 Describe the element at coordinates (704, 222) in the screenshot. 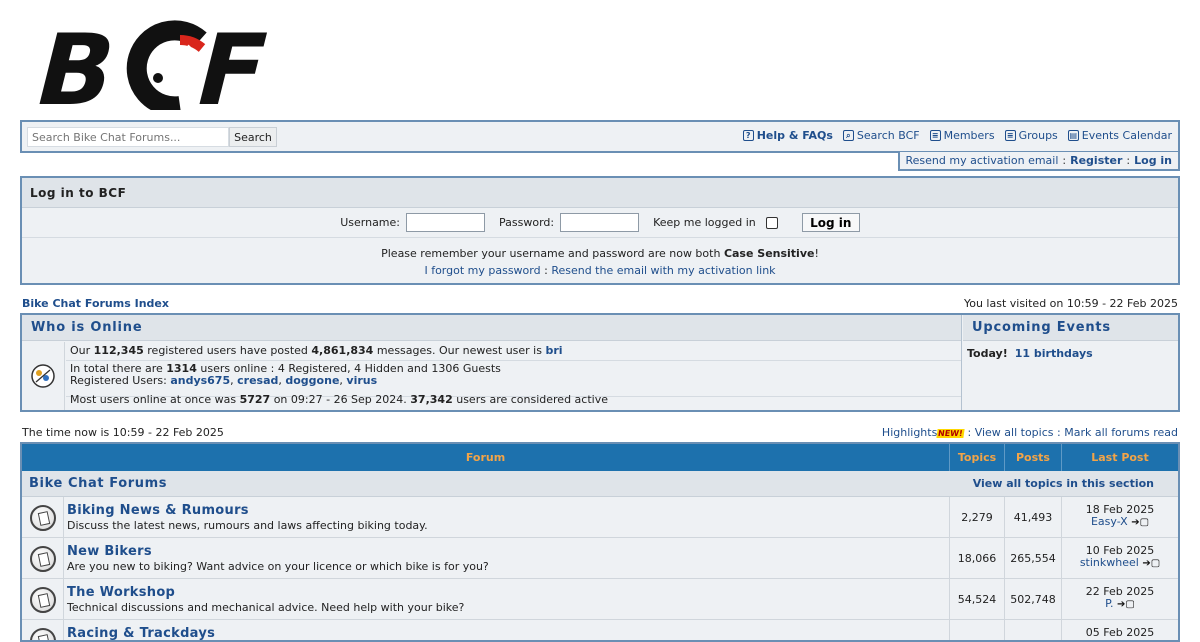

I see `keep-logged-in-label: Keep me logged in` at that location.